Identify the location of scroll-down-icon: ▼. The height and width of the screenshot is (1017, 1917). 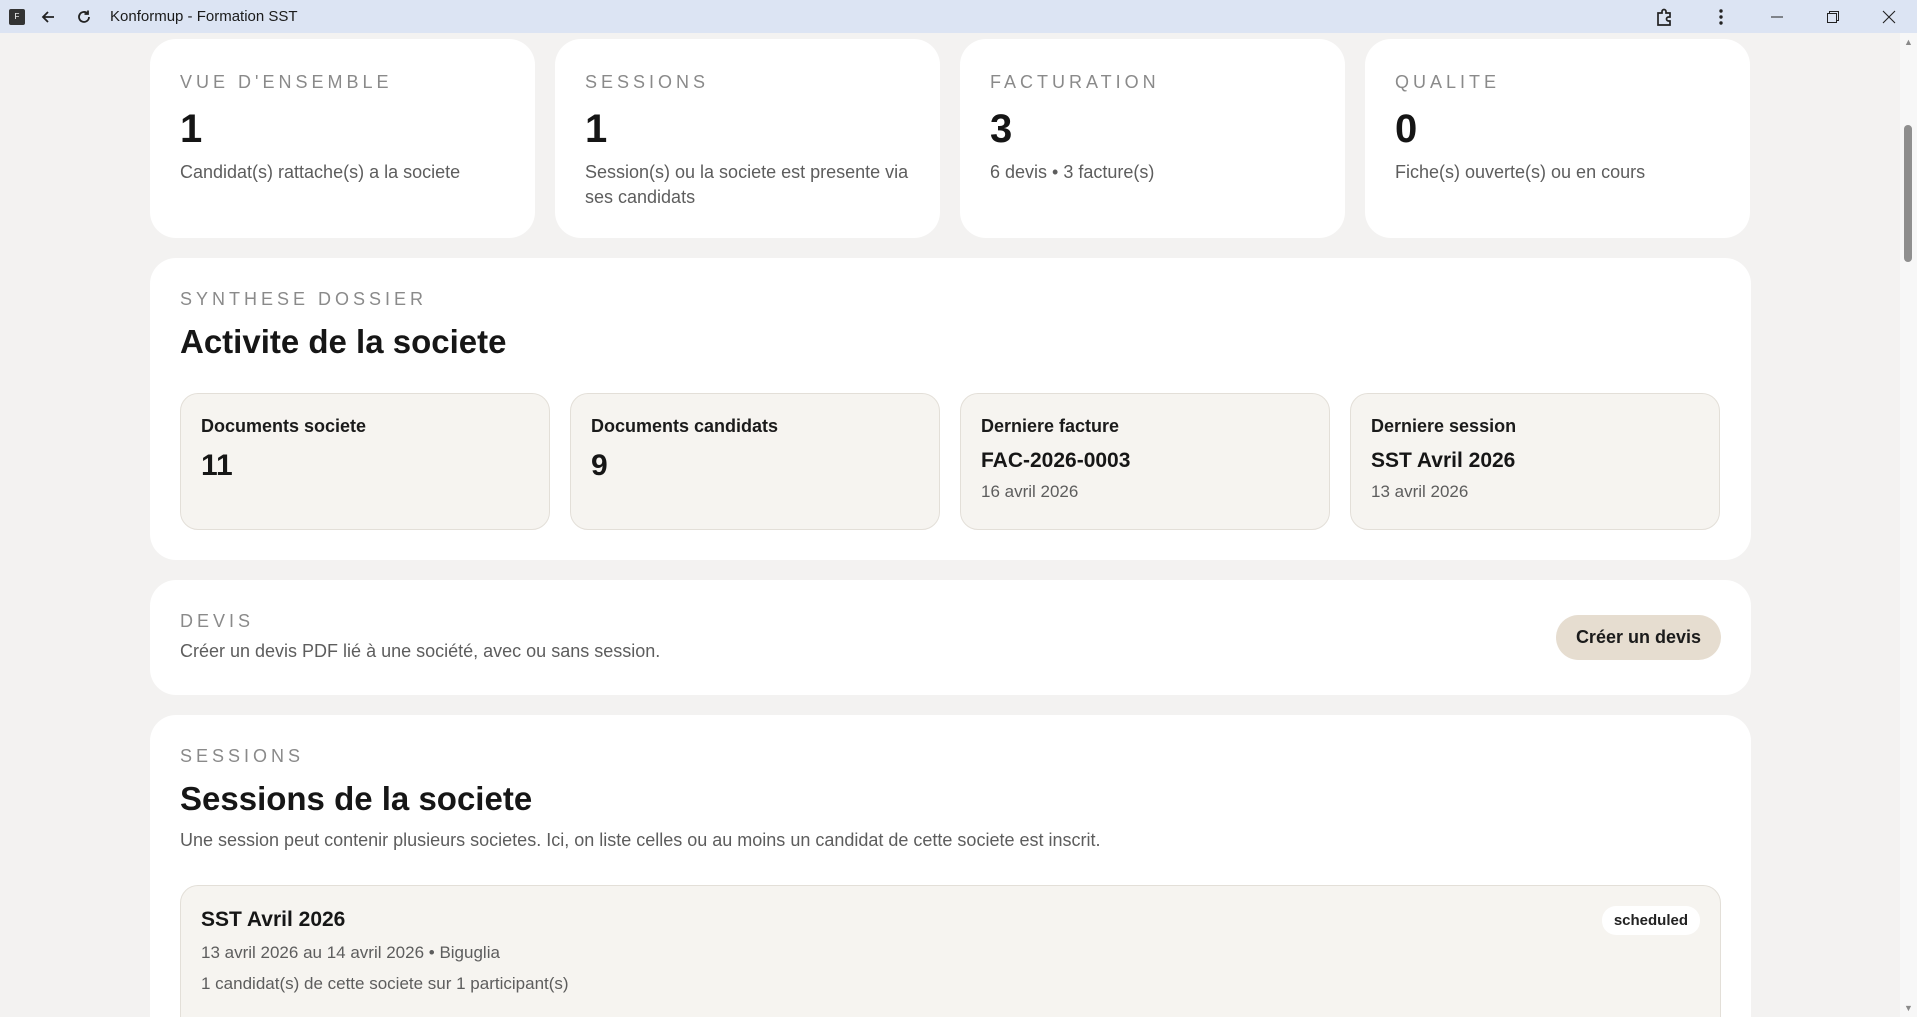
(1908, 1008).